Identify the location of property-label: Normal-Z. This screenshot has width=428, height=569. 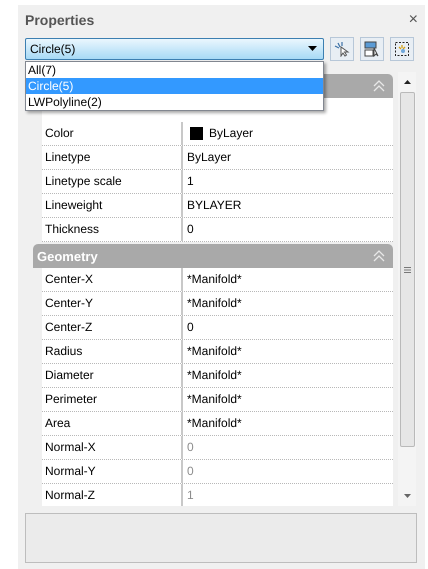
(112, 495).